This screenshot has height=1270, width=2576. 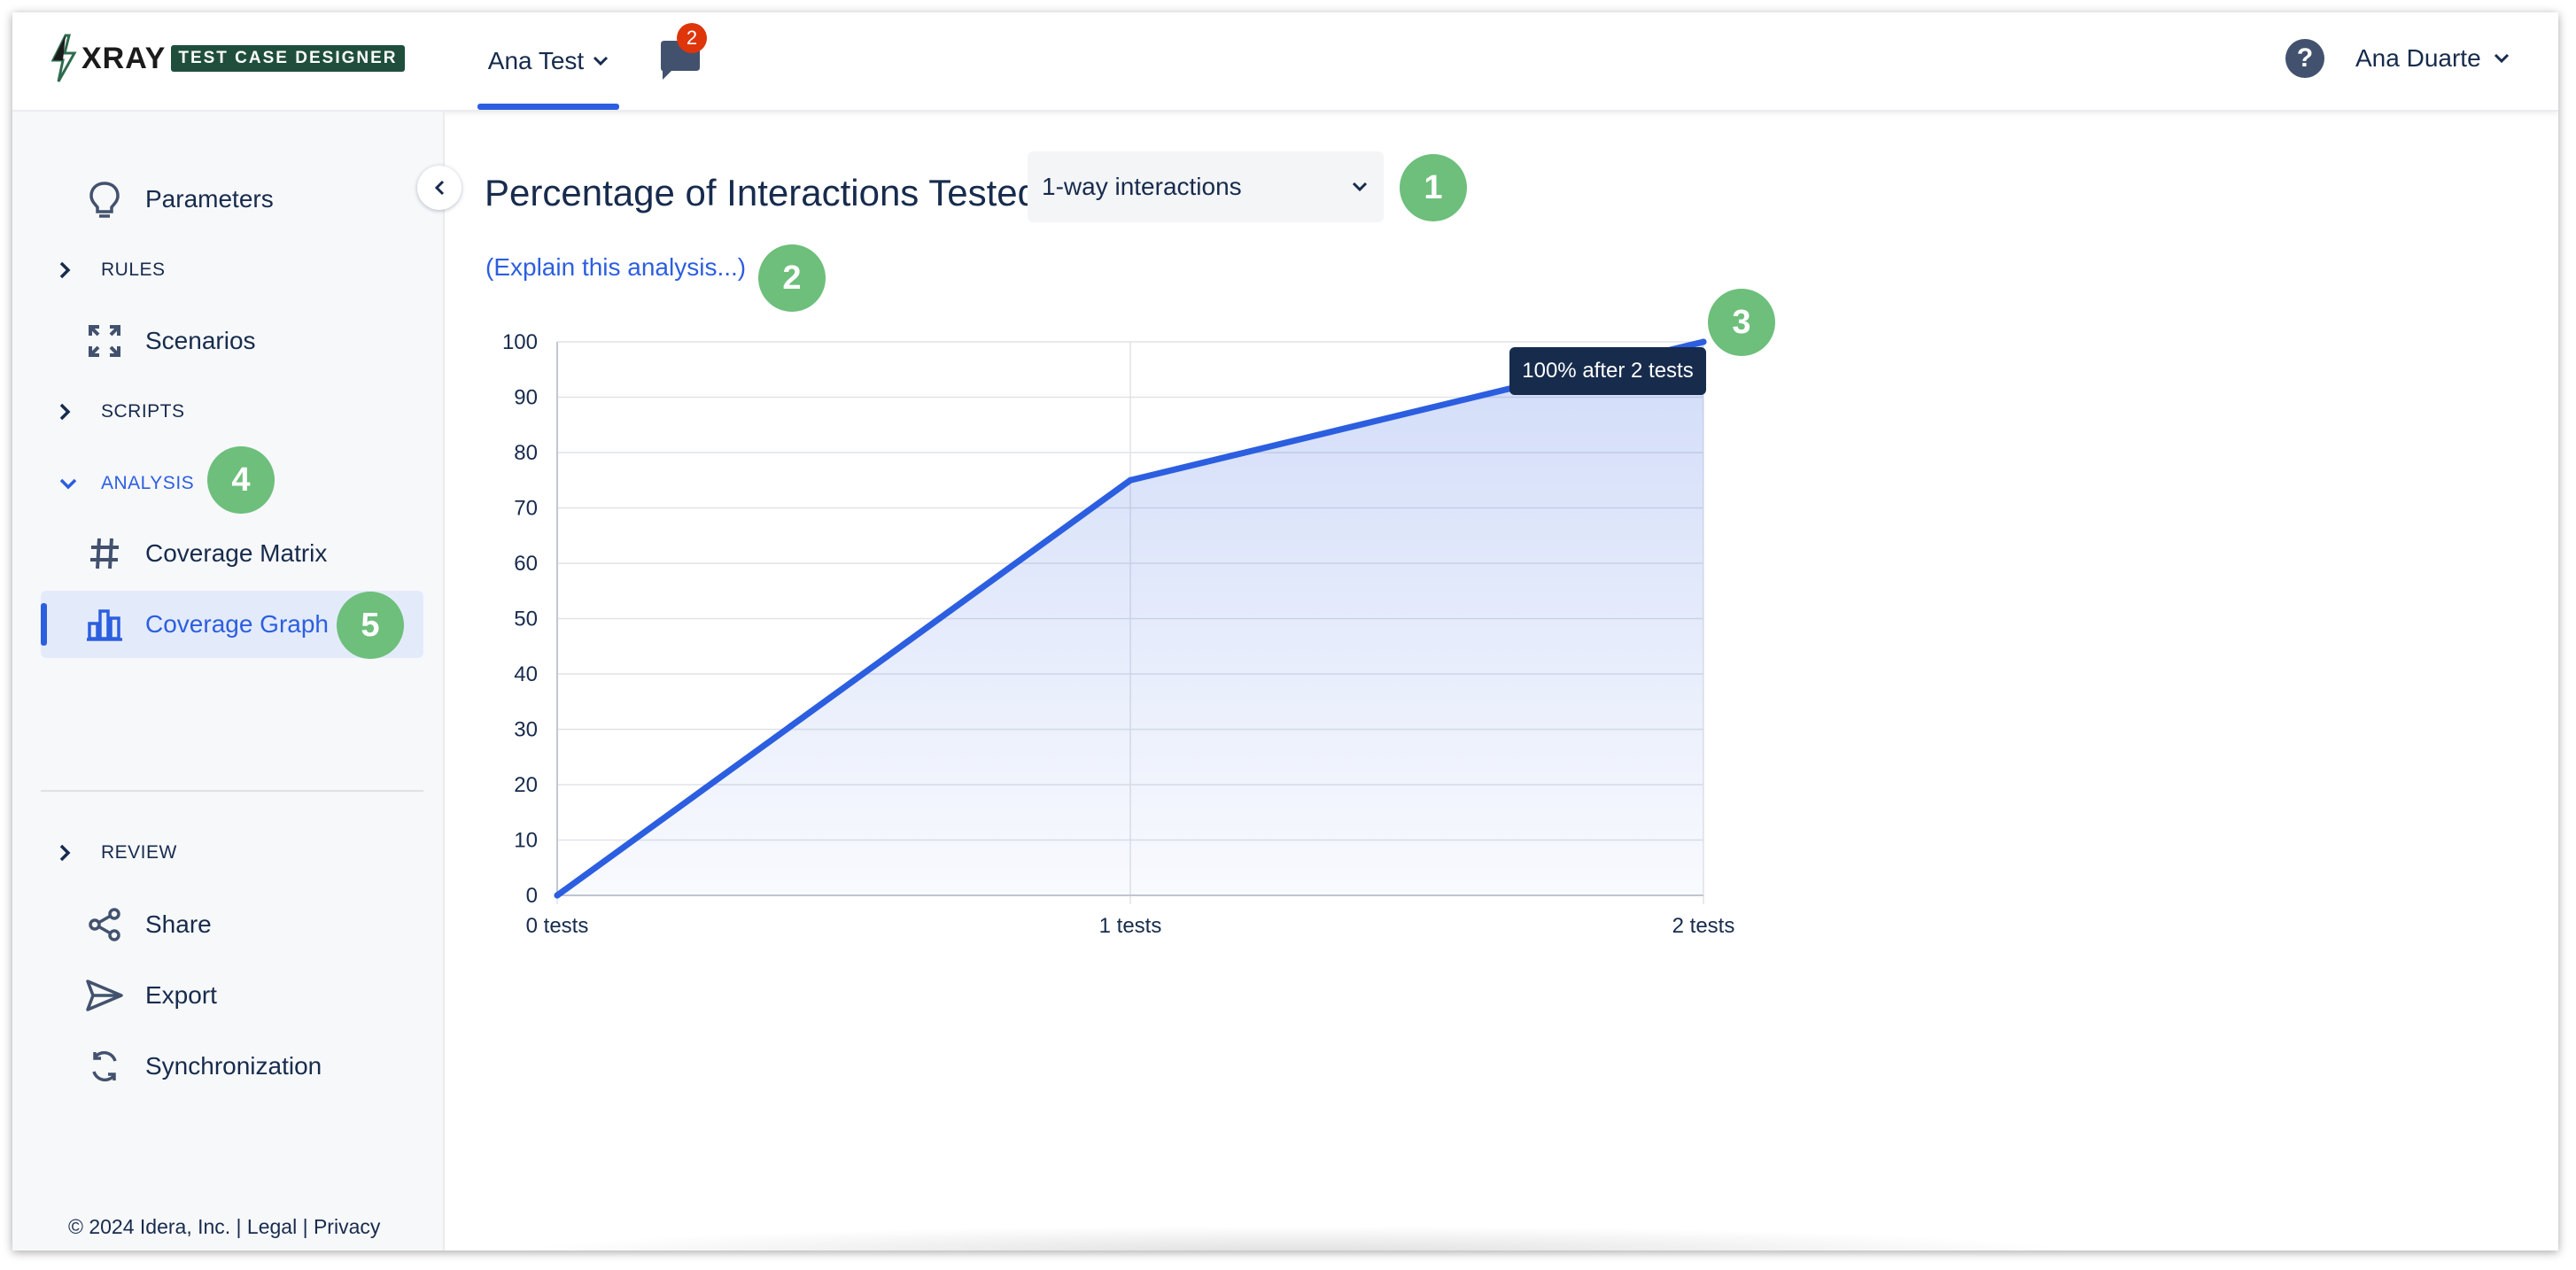 What do you see at coordinates (143, 412) in the screenshot?
I see `sidebar-section-label: SCRIPTS` at bounding box center [143, 412].